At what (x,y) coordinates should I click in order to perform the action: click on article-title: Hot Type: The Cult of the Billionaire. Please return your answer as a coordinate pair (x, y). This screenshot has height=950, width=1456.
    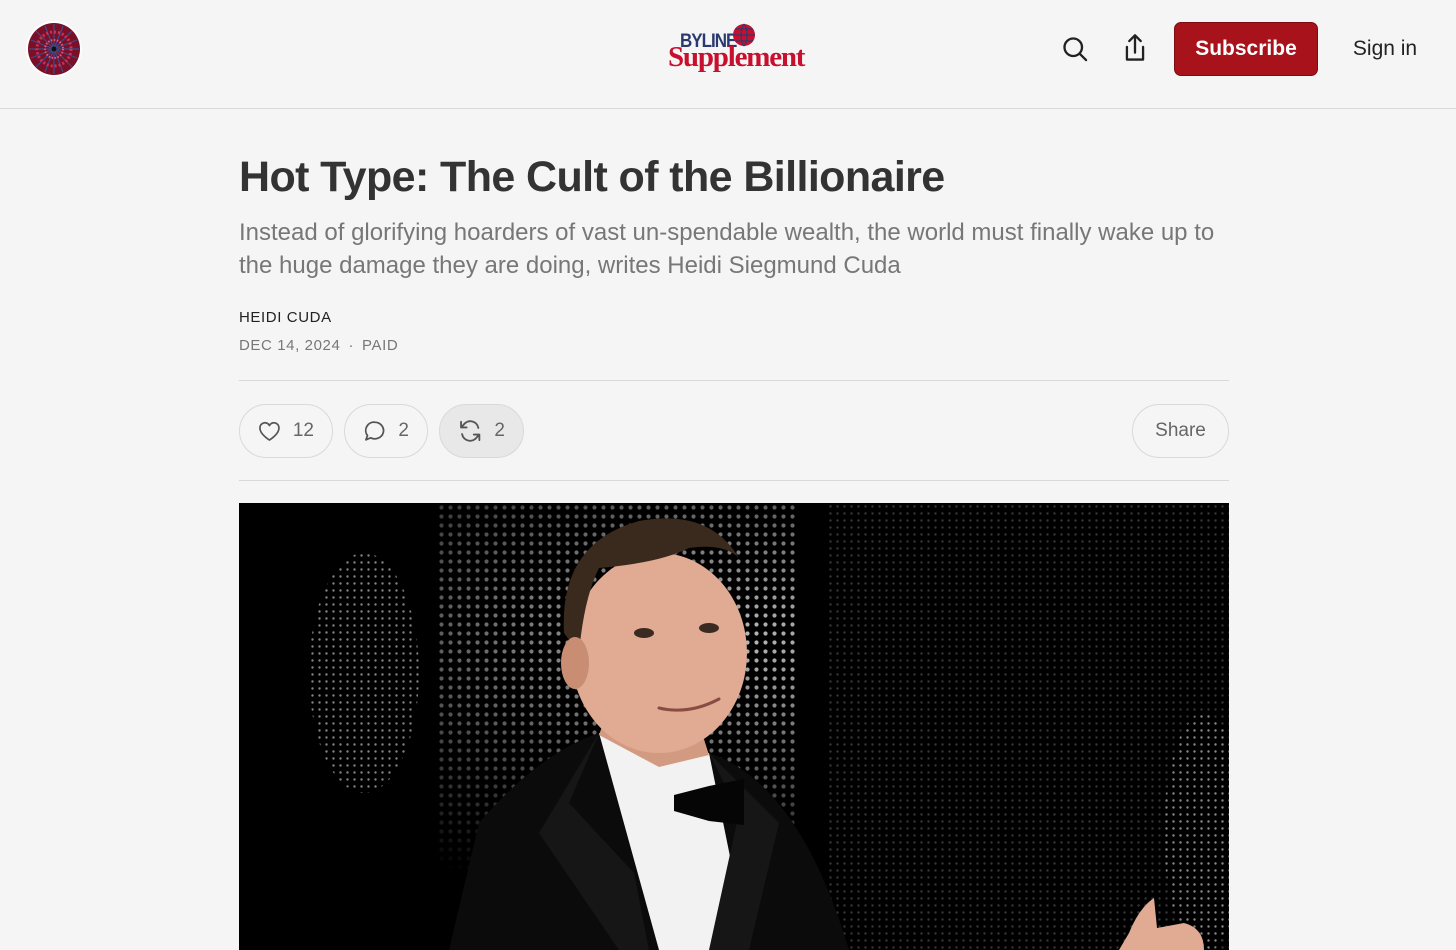
    Looking at the image, I should click on (592, 177).